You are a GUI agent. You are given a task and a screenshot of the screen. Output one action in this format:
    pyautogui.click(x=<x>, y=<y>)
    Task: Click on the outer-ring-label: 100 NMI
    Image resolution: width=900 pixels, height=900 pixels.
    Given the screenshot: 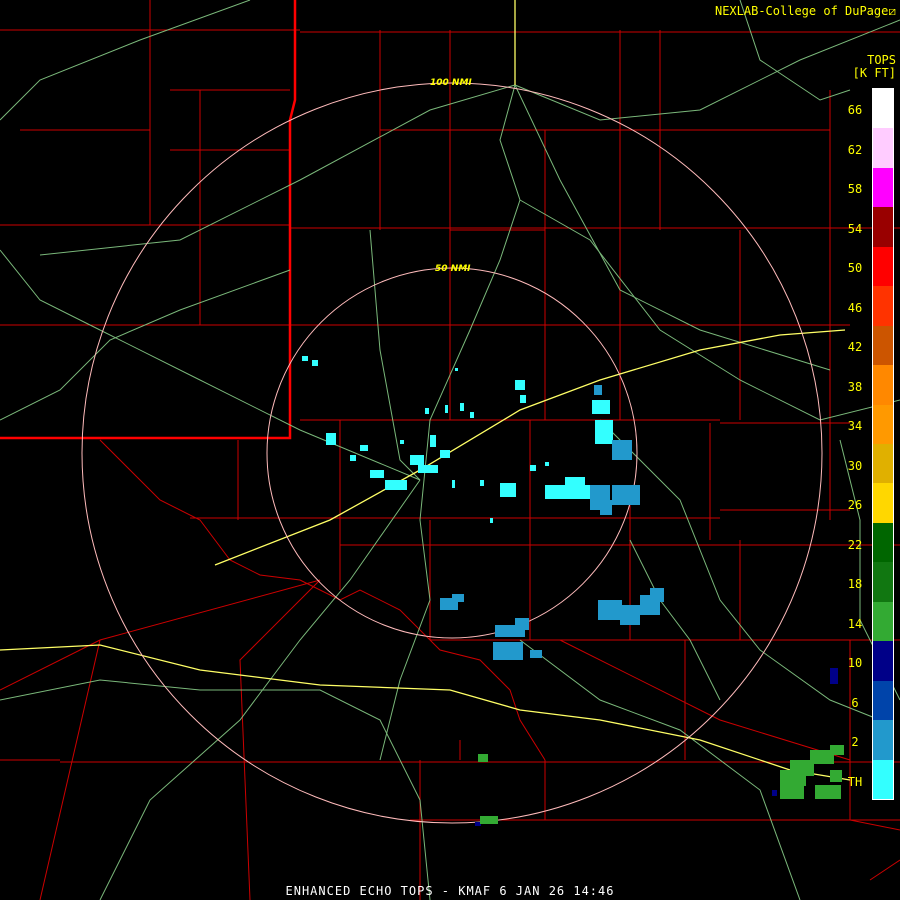 What is the action you would take?
    pyautogui.click(x=451, y=83)
    